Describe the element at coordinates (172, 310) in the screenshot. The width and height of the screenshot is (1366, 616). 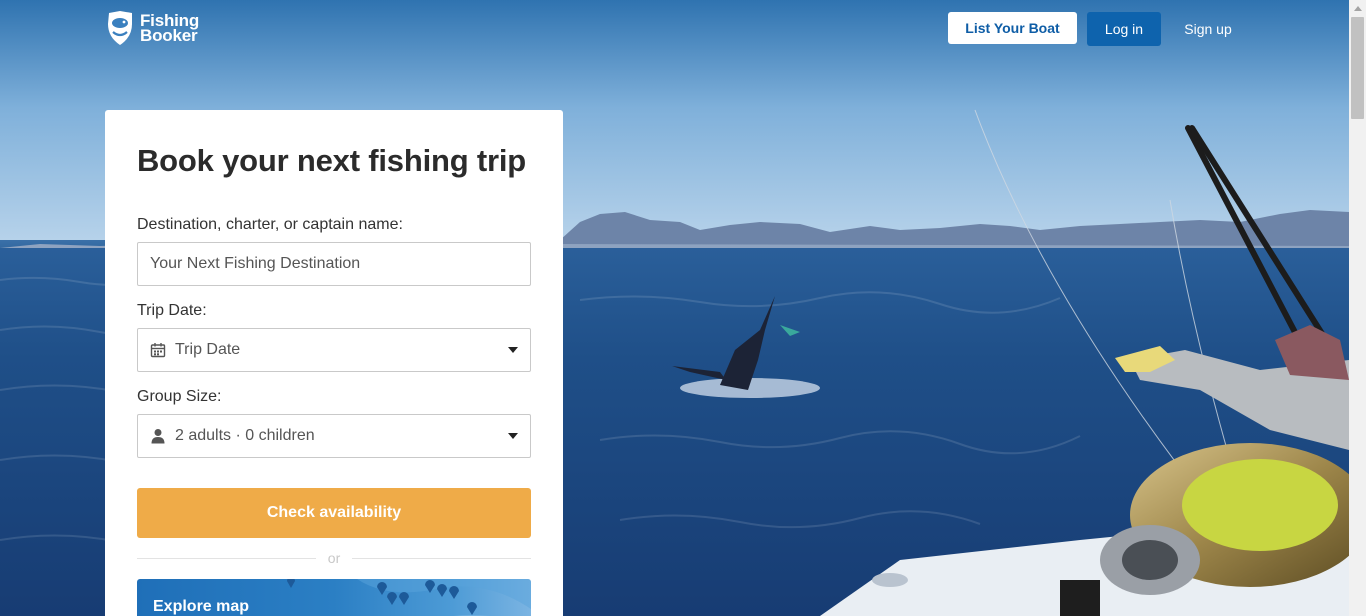
I see `trip-date-label: Trip Date:` at that location.